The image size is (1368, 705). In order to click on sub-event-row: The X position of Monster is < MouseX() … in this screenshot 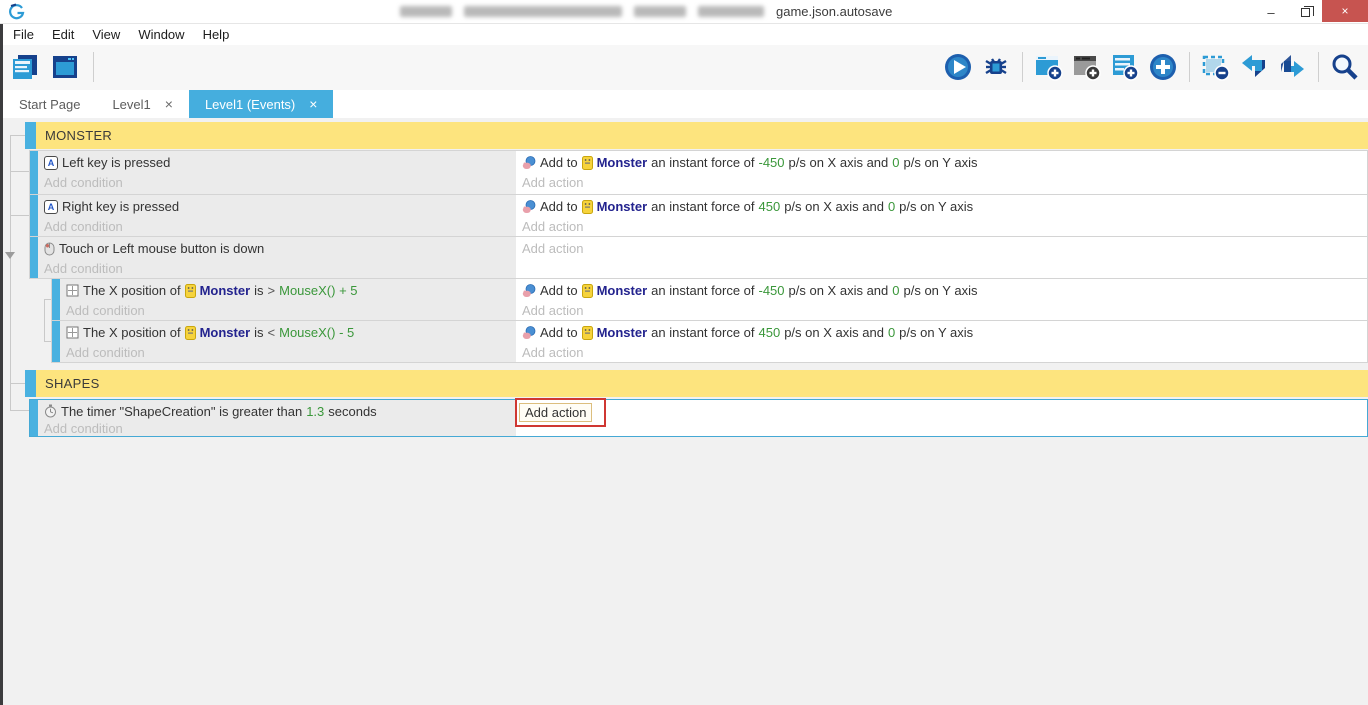, I will do `click(709, 341)`.